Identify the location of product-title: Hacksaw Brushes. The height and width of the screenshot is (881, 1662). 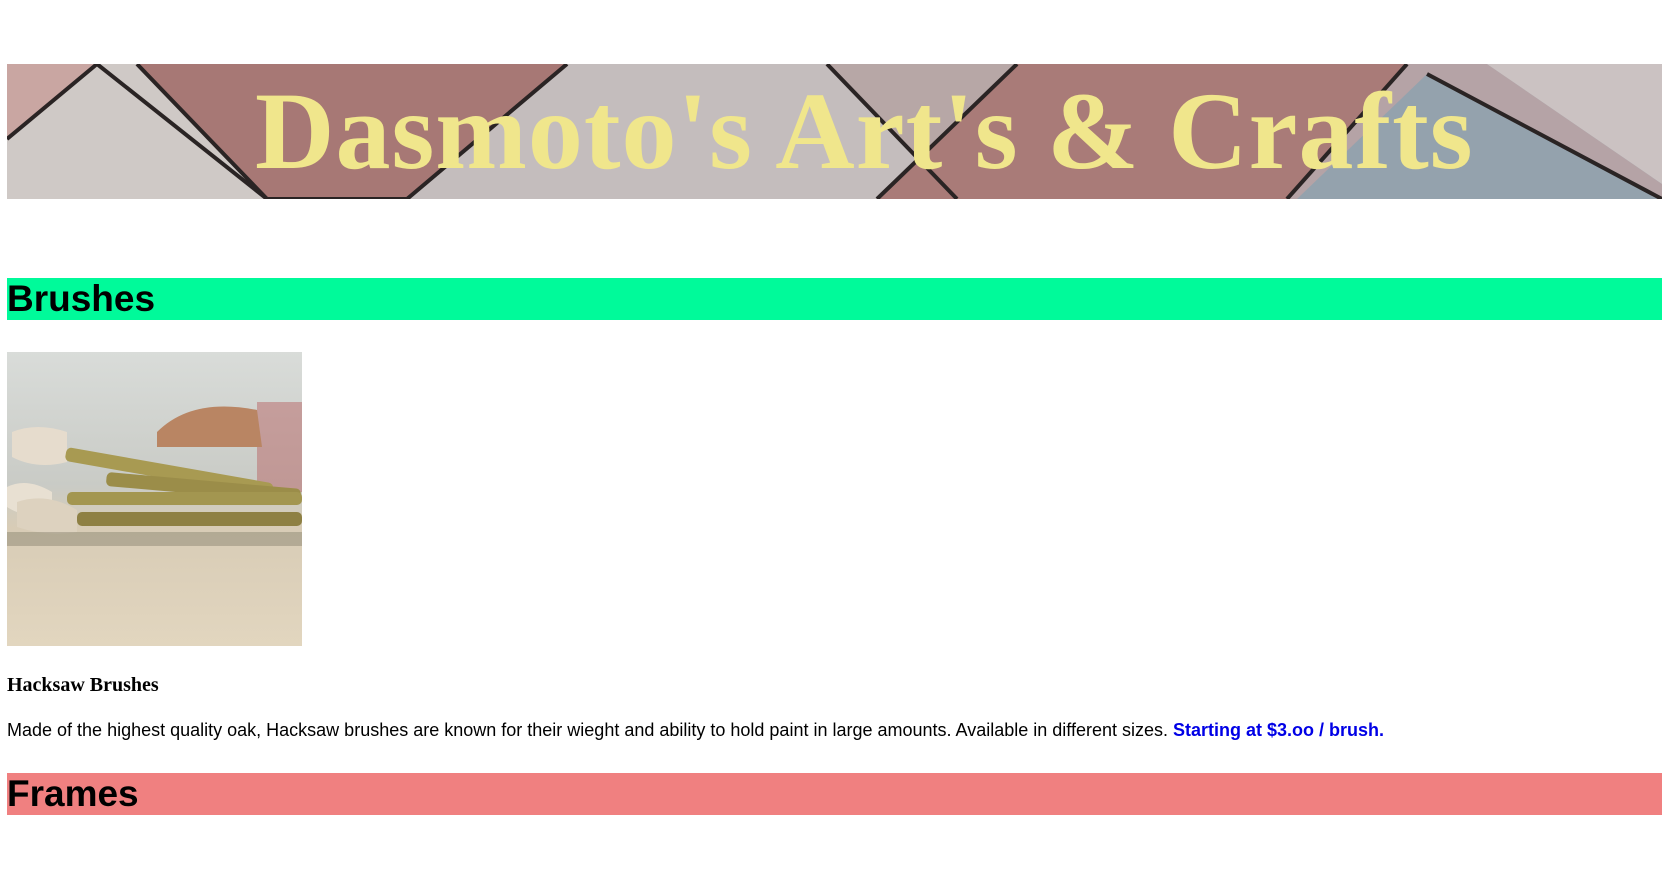
(83, 685).